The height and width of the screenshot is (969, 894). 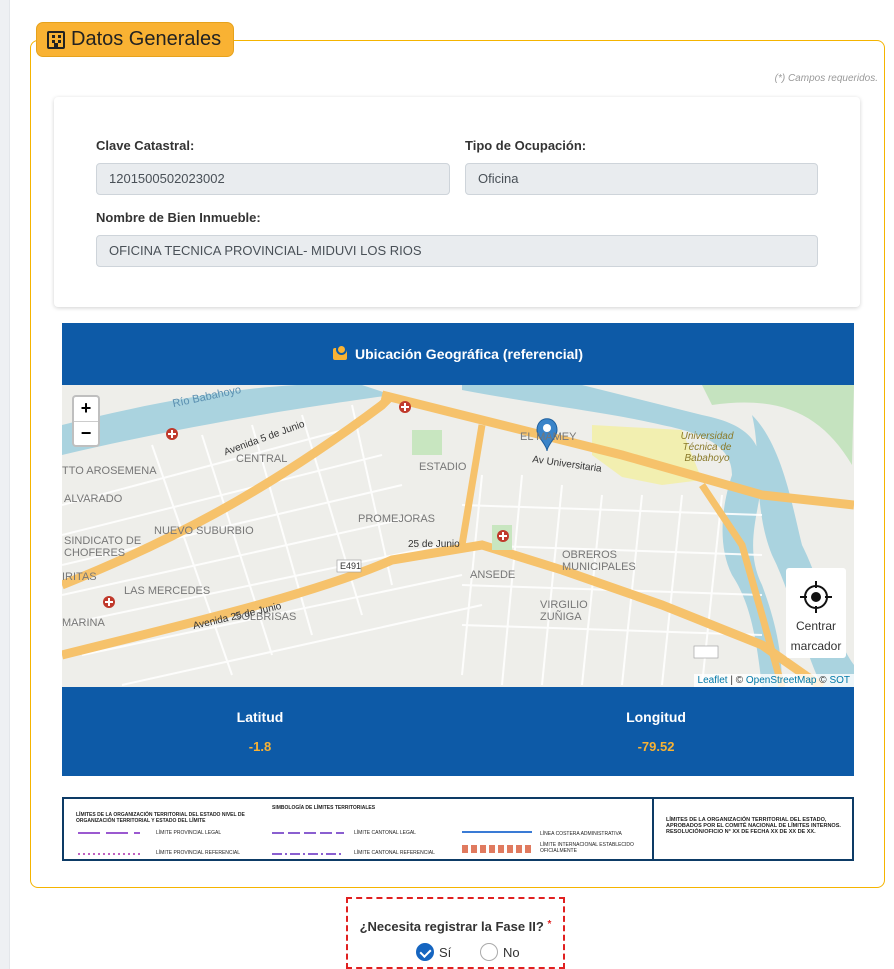 I want to click on map-label: CENTRAL, so click(x=262, y=459).